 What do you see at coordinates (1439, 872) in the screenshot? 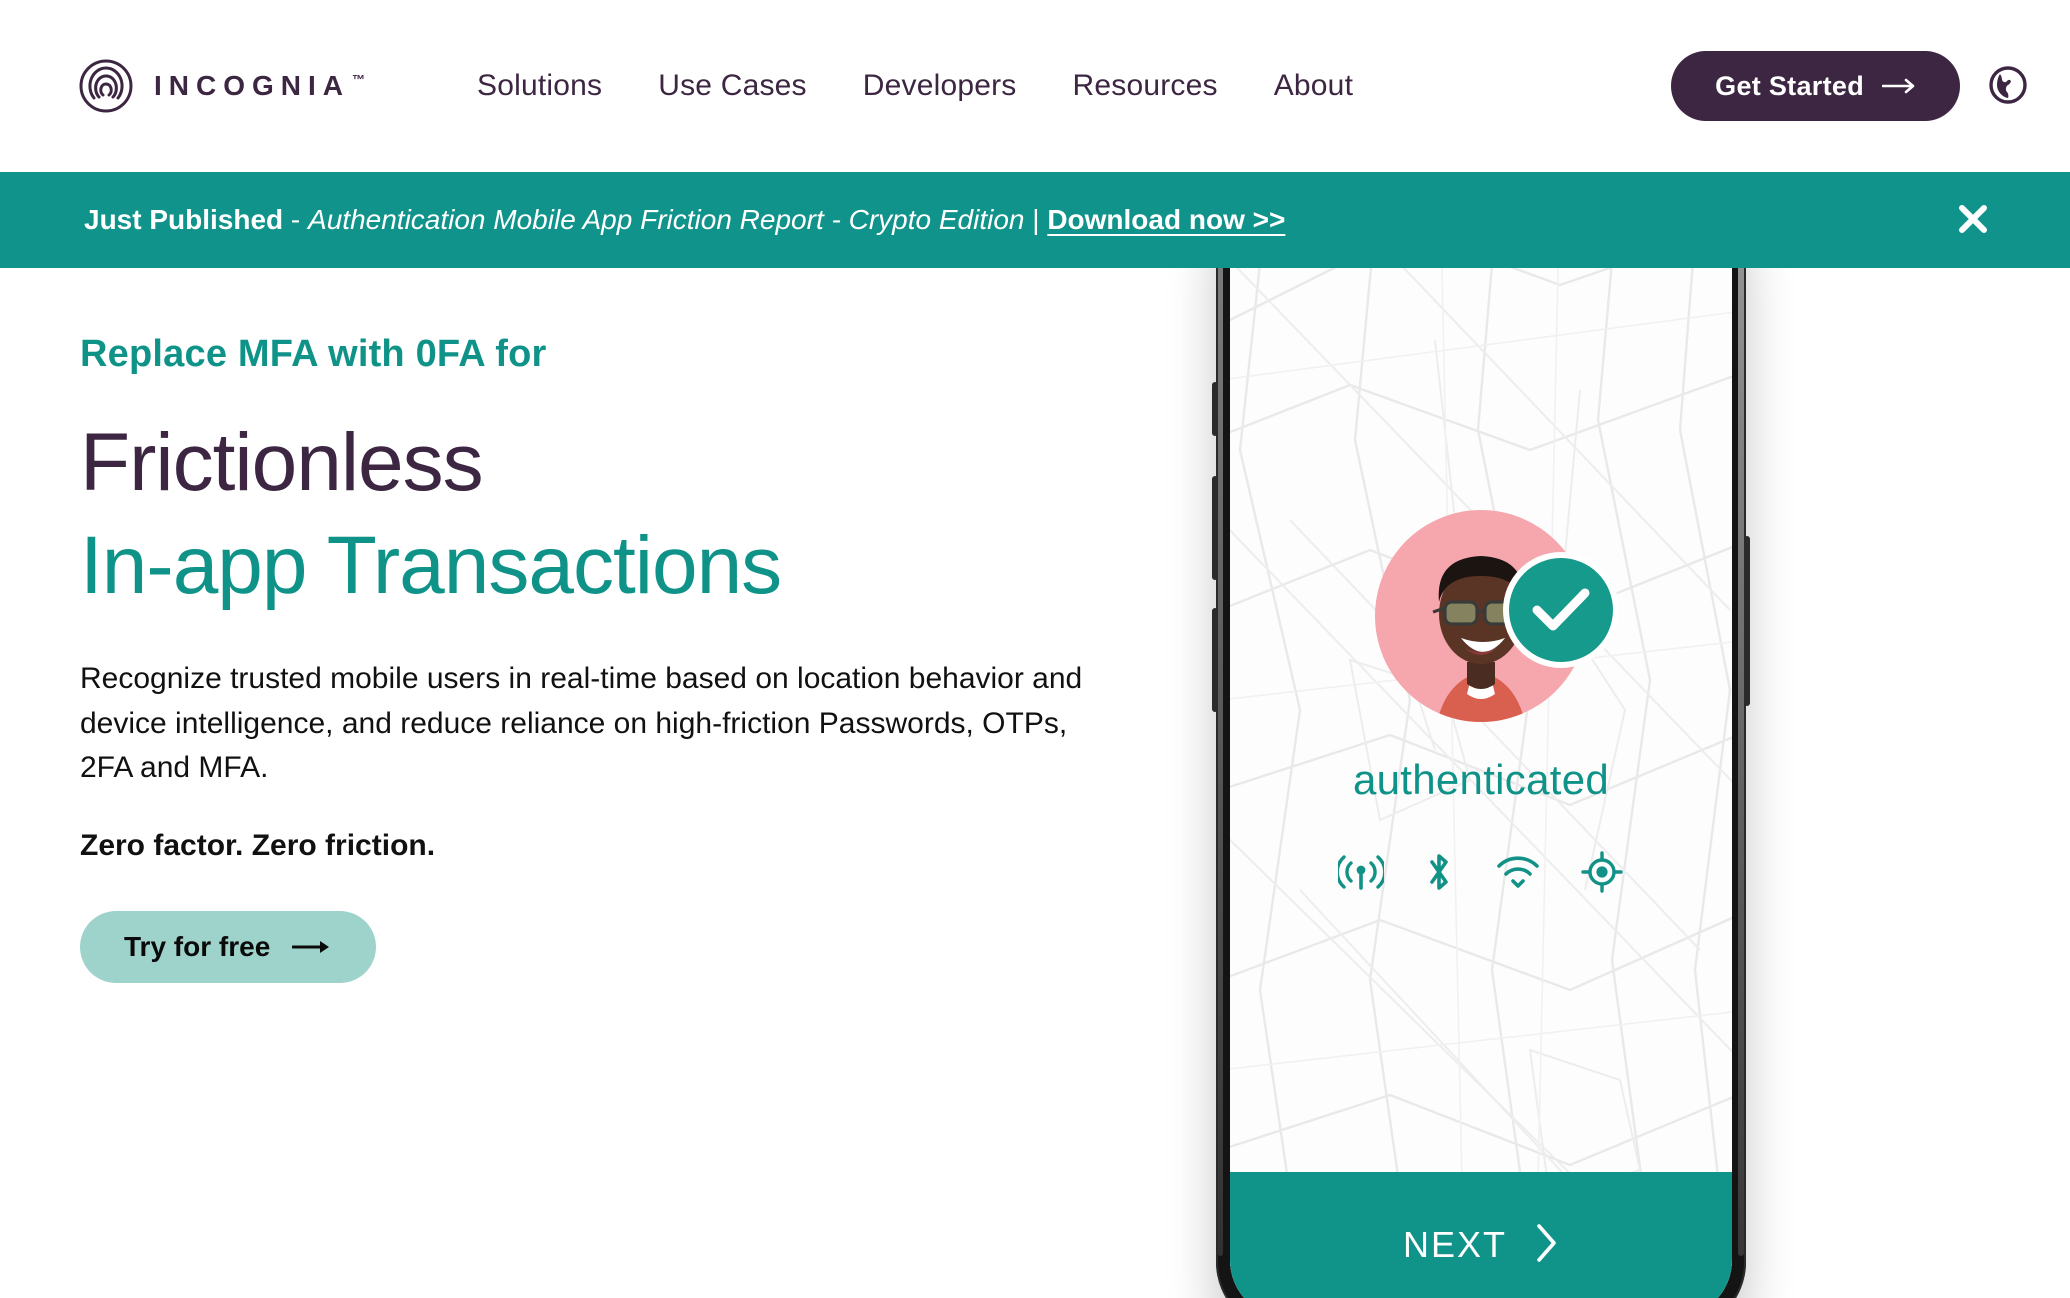
I see `bluetooth-icon` at bounding box center [1439, 872].